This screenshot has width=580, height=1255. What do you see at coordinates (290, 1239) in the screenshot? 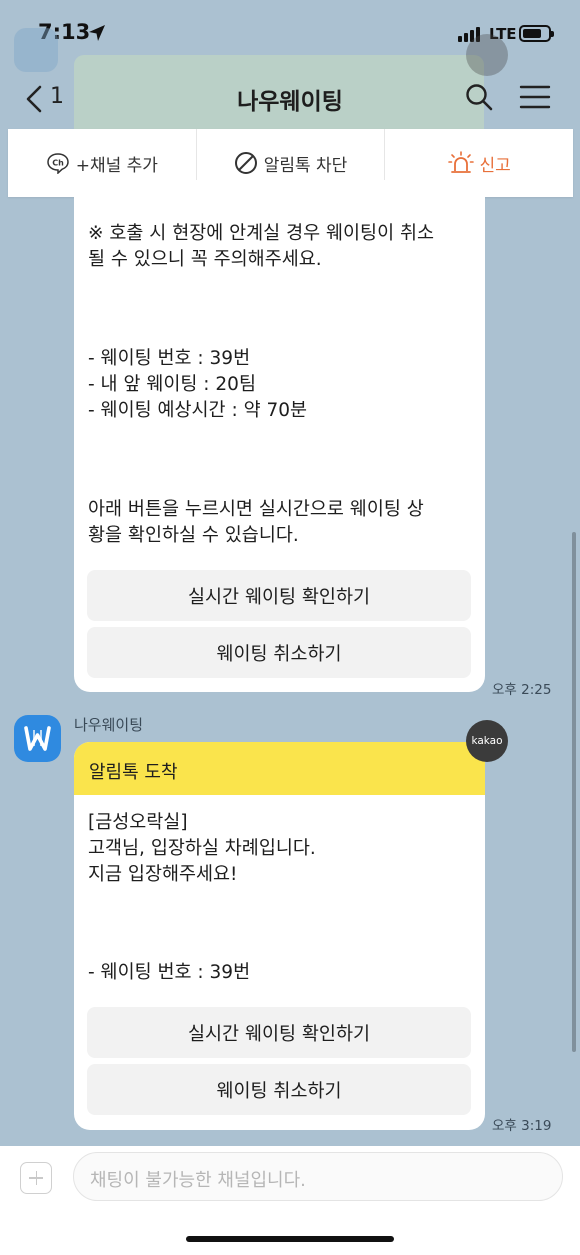
I see `home-indicator` at bounding box center [290, 1239].